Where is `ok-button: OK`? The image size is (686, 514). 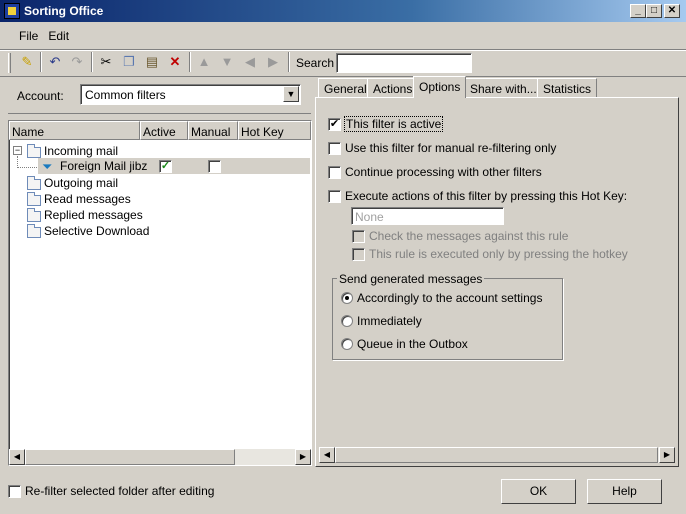 ok-button: OK is located at coordinates (538, 491).